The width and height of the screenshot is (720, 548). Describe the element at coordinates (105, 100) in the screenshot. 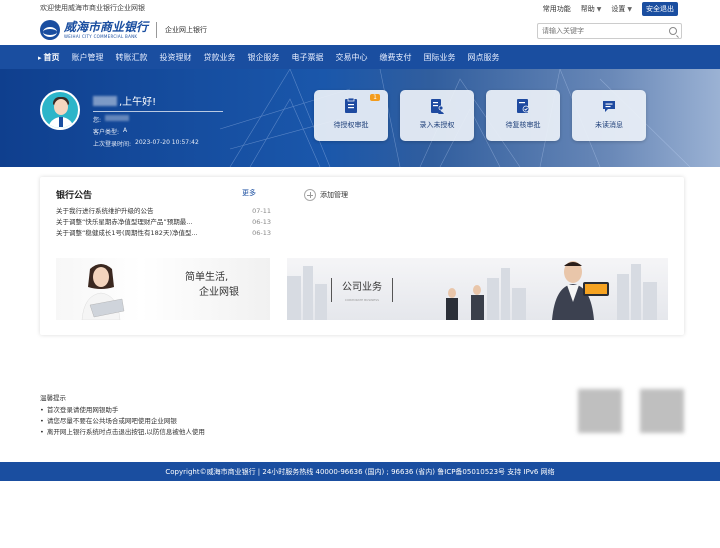

I see `masked-username` at that location.